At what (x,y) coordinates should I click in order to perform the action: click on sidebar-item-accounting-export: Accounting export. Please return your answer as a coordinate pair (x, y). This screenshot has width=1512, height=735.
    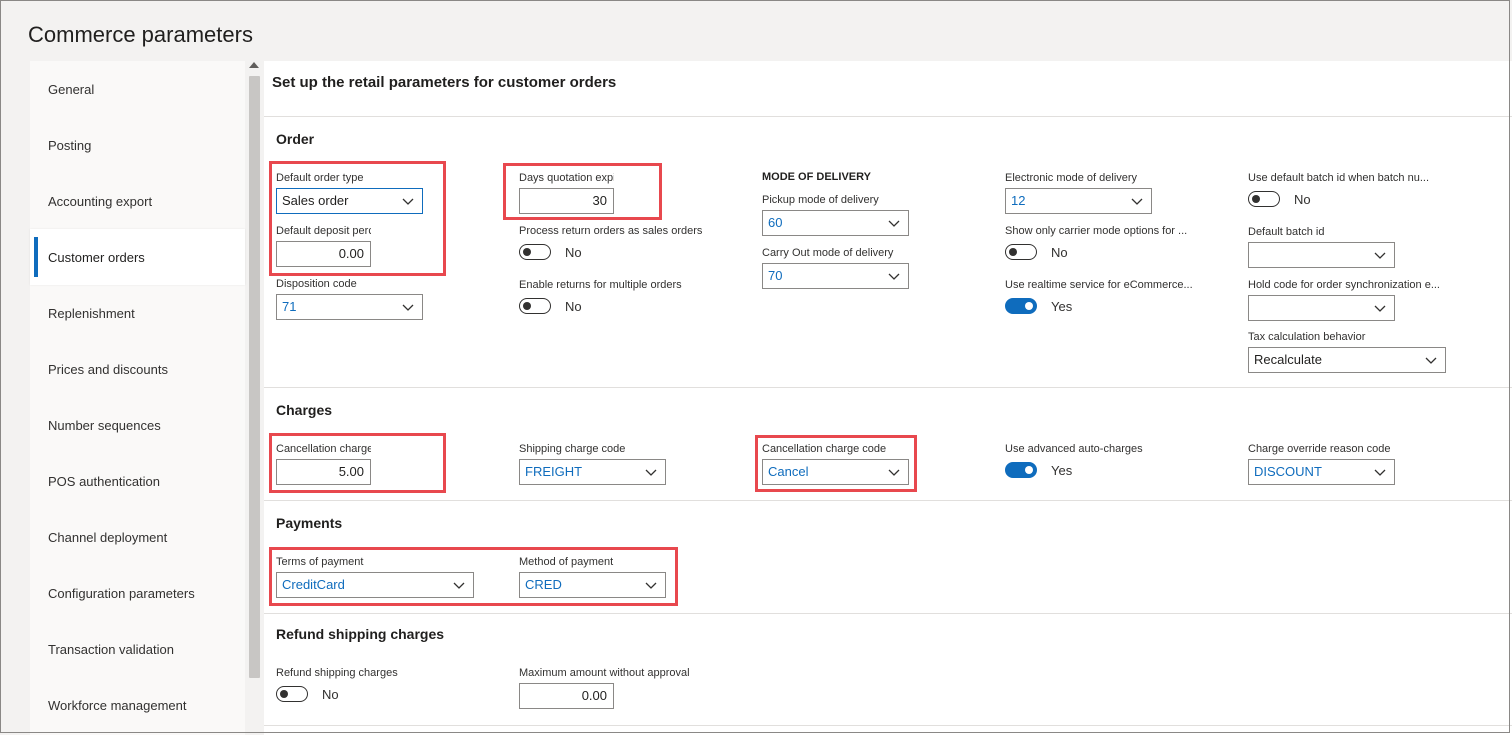
    Looking at the image, I should click on (137, 201).